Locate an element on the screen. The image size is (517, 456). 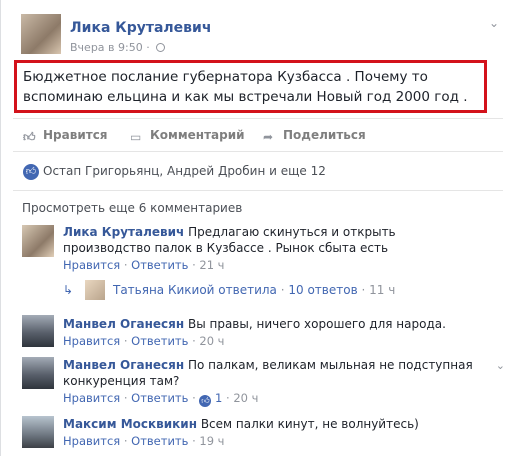
globe-icon is located at coordinates (161, 47).